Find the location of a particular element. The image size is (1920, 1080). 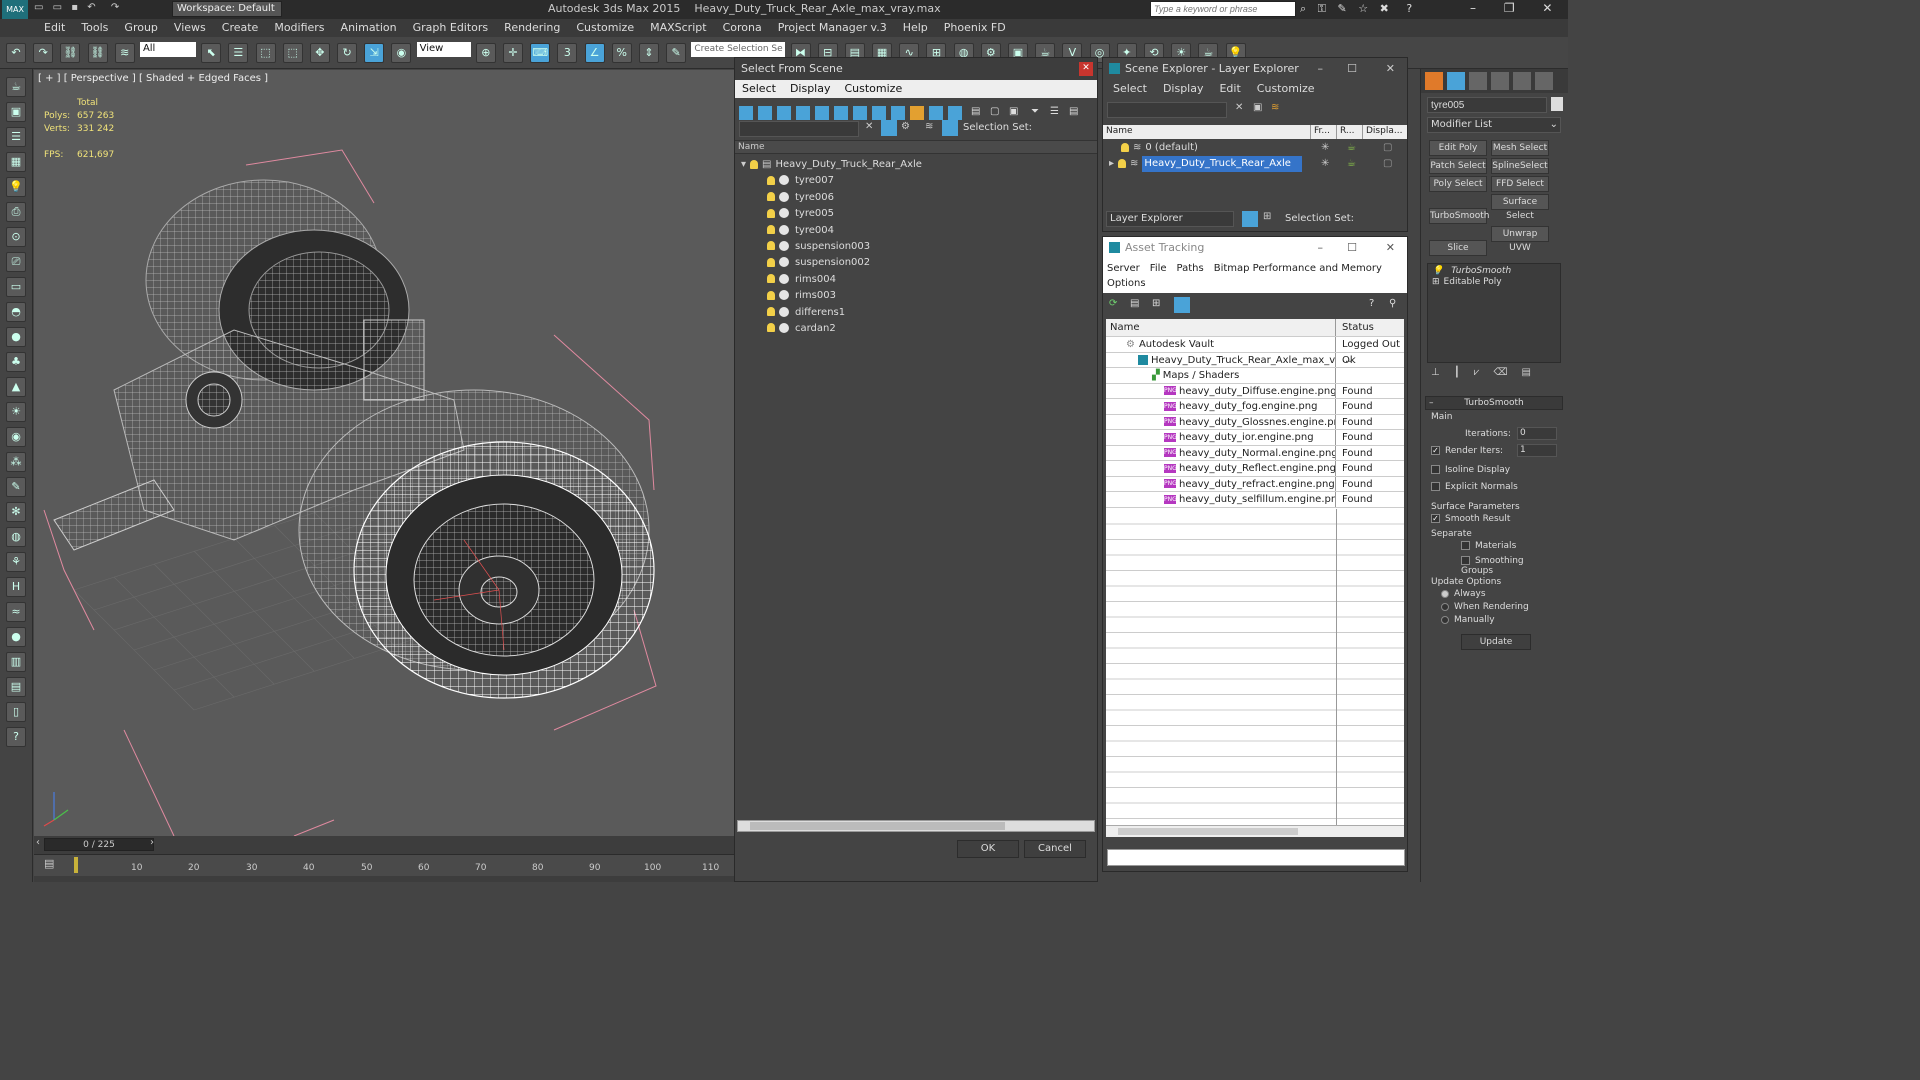

tree-row: suspension002 is located at coordinates (916, 263).